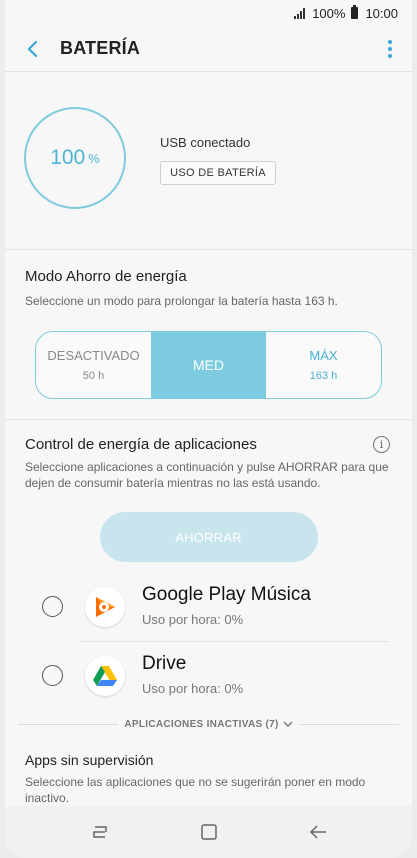 This screenshot has width=417, height=858. I want to click on inactive-apps-divider: APLICACIONES INACTIVAS (7), so click(208, 724).